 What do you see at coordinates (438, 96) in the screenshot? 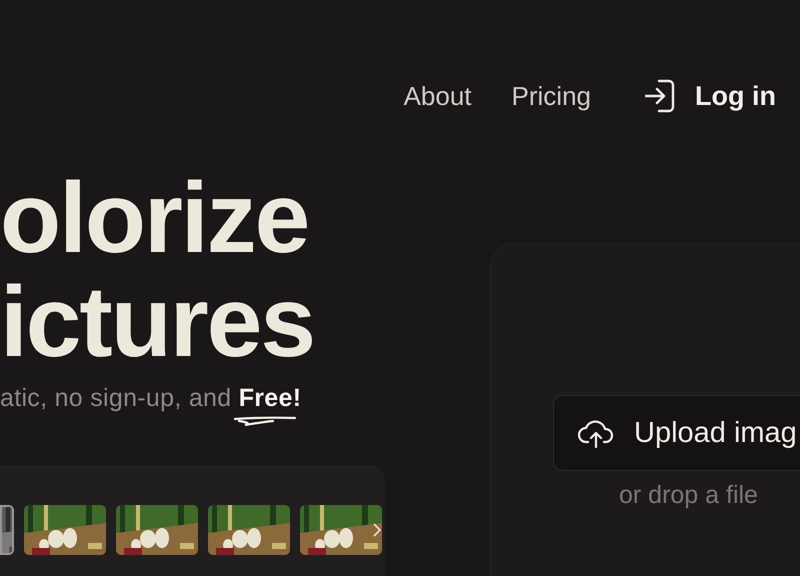
I see `nav-link: About` at bounding box center [438, 96].